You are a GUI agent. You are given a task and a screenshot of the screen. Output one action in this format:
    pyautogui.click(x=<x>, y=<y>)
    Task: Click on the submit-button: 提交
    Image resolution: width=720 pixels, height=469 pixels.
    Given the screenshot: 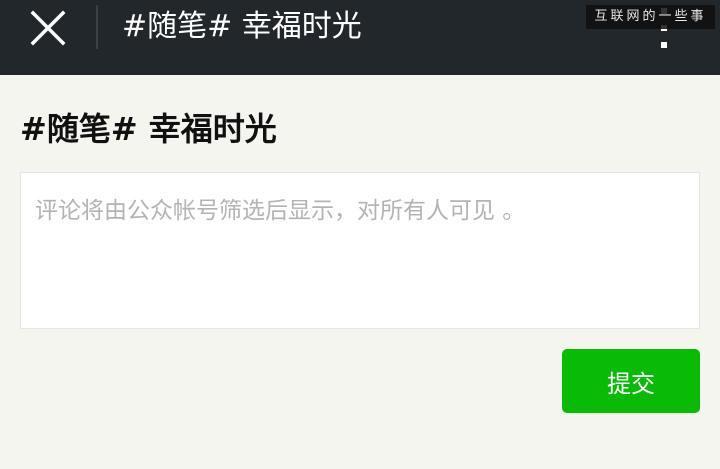 What is the action you would take?
    pyautogui.click(x=631, y=381)
    